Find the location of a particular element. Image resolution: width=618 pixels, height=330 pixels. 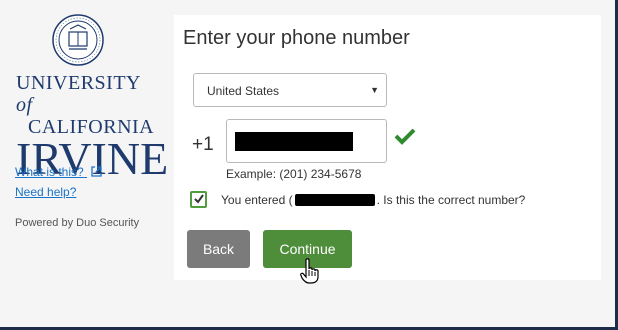

back-button: Back is located at coordinates (218, 249).